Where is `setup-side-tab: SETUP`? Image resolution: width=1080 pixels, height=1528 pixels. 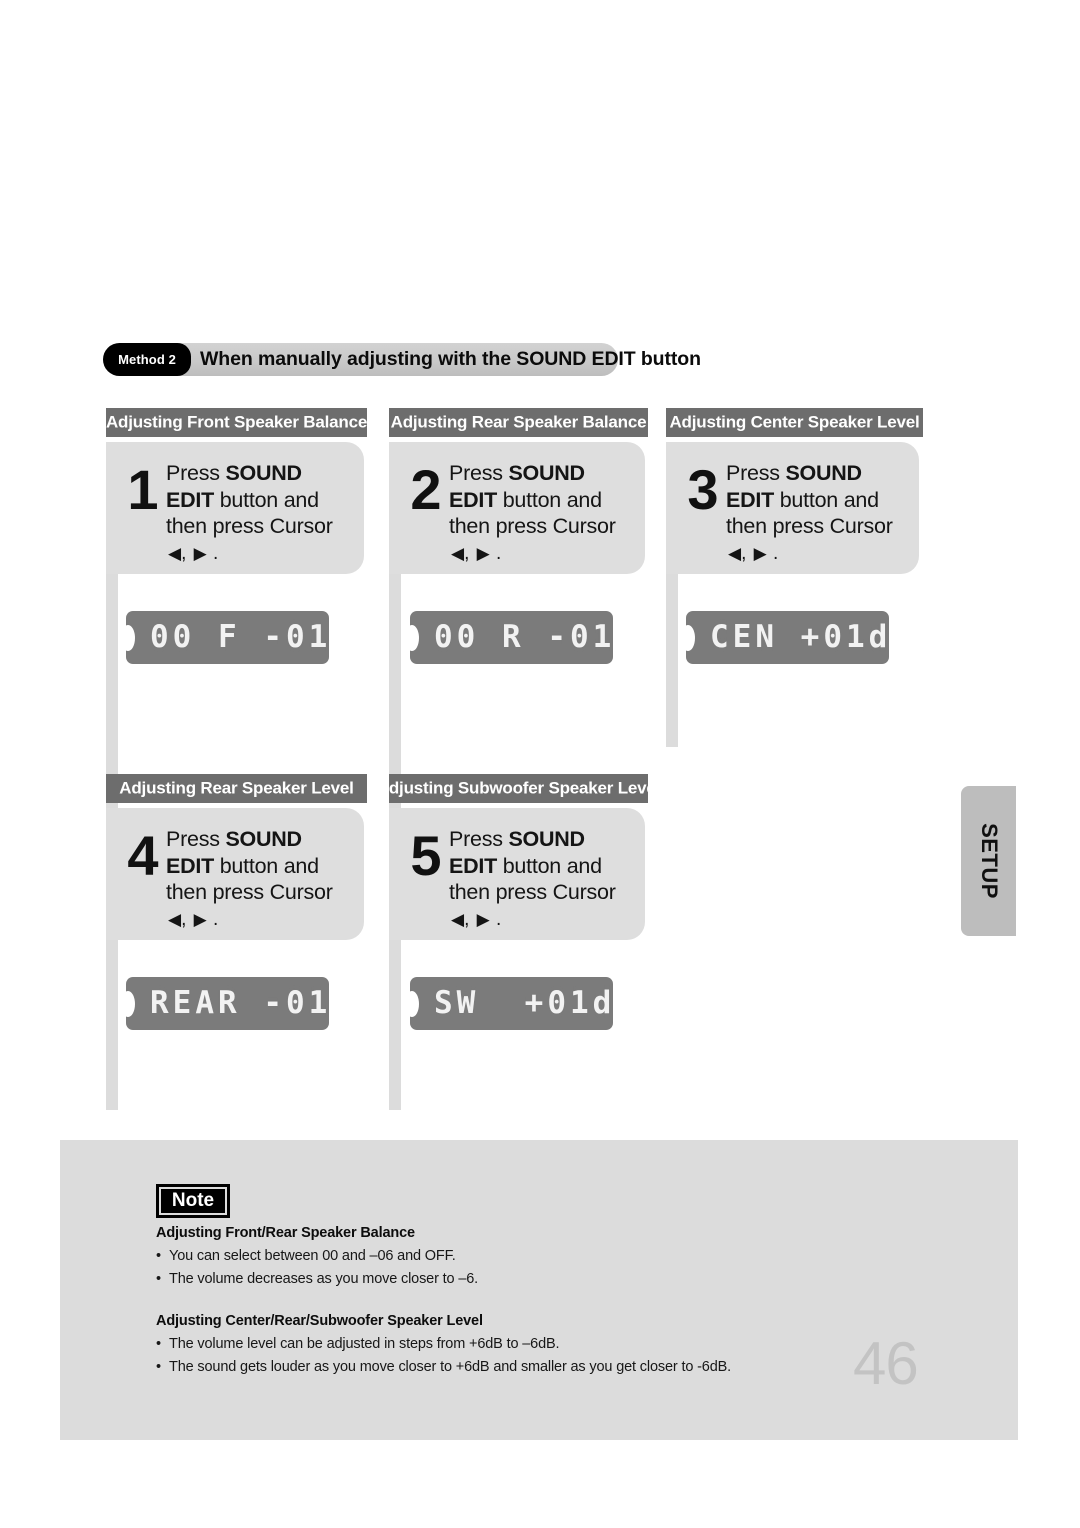 setup-side-tab: SETUP is located at coordinates (988, 861).